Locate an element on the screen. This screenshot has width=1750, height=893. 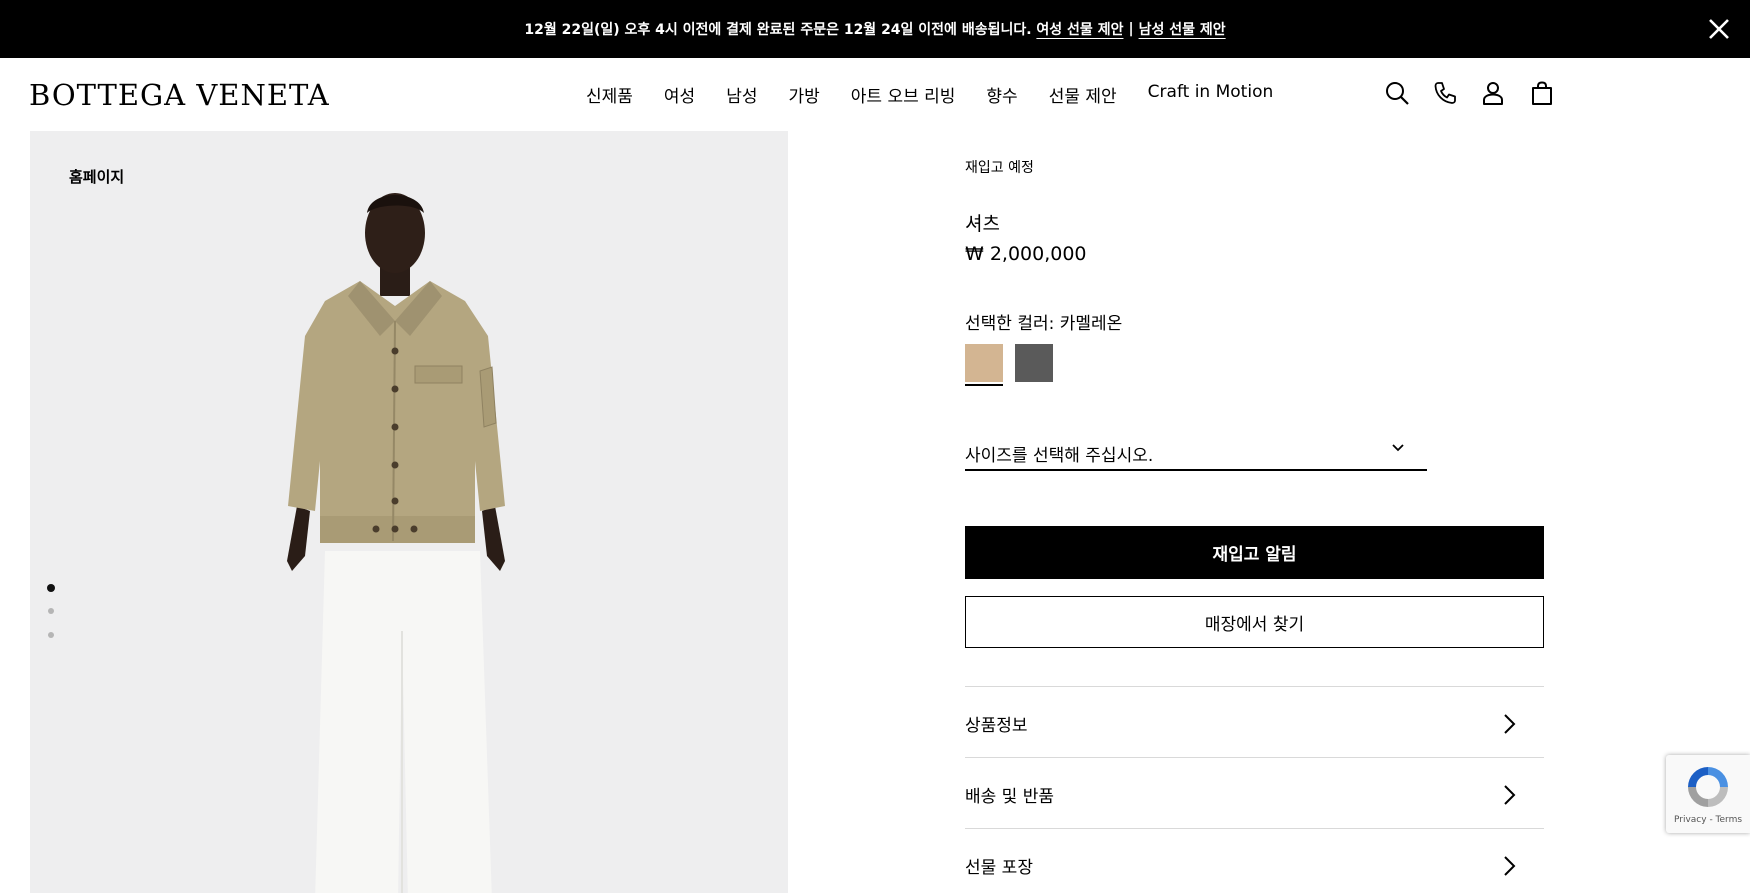
find-in-store-button: 매장에서 찾기 is located at coordinates (1254, 622).